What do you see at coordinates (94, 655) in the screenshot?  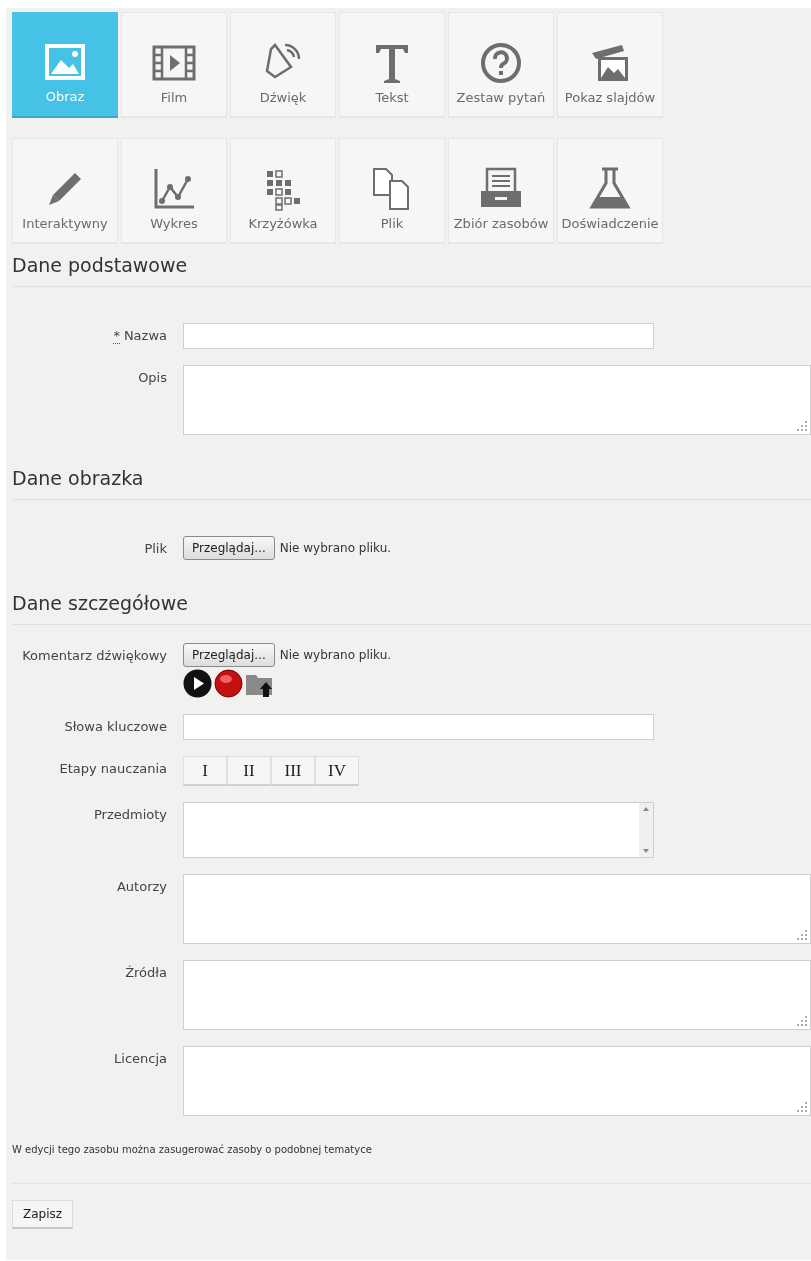 I see `field-label: Komentarz dźwiękowy` at bounding box center [94, 655].